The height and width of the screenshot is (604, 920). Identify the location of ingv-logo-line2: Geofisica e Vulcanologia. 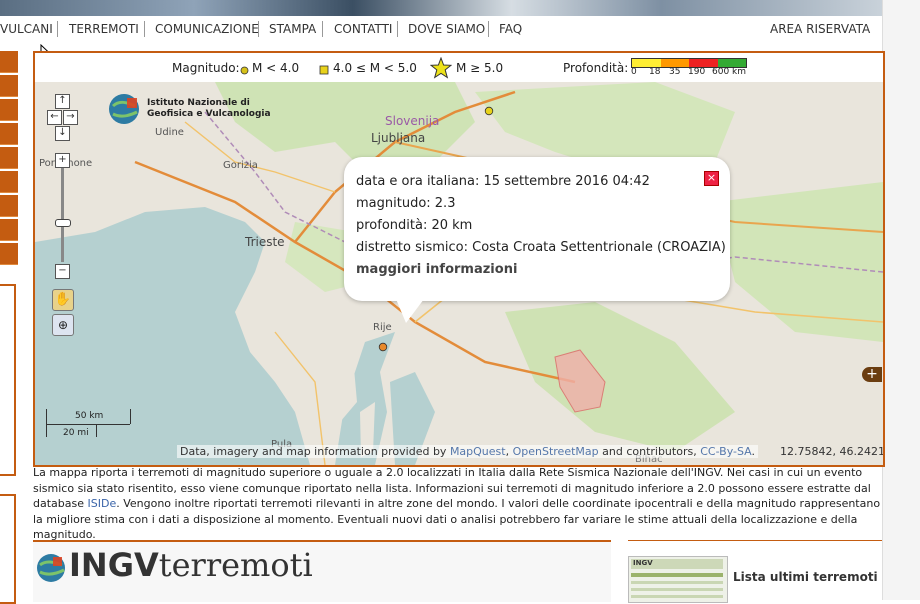
(209, 114).